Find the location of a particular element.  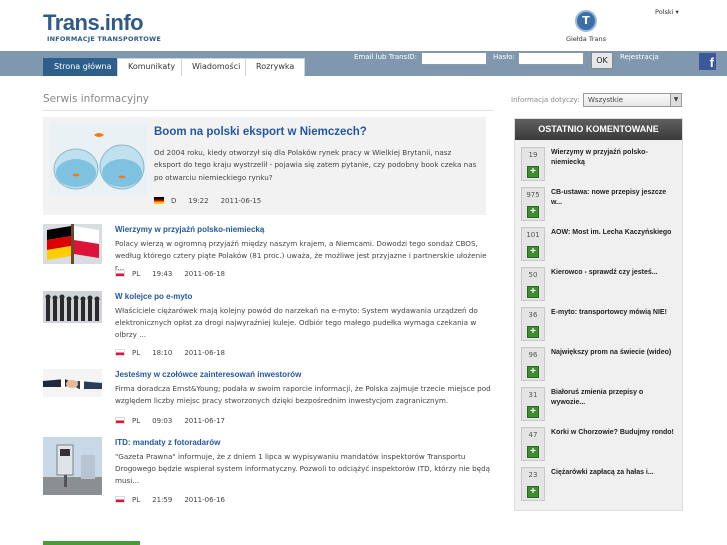

login-ok-button: OK is located at coordinates (602, 60).